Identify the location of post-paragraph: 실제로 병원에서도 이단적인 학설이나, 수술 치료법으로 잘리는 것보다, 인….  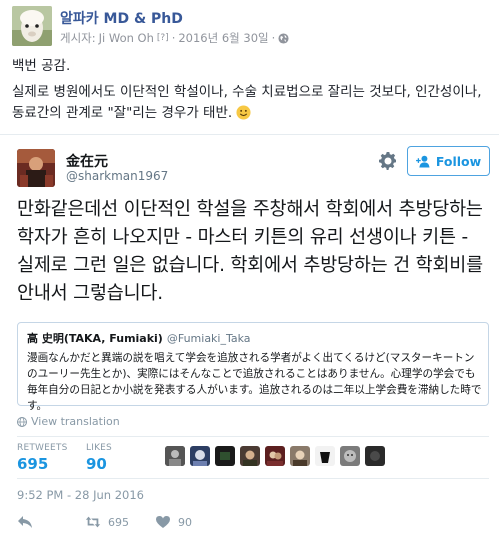
(250, 103).